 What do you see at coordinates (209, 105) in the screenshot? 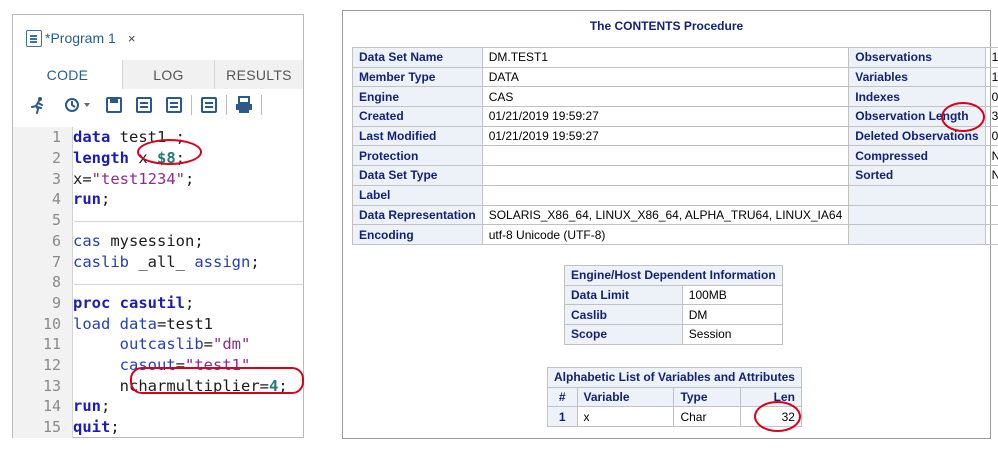
I see `document-icon` at bounding box center [209, 105].